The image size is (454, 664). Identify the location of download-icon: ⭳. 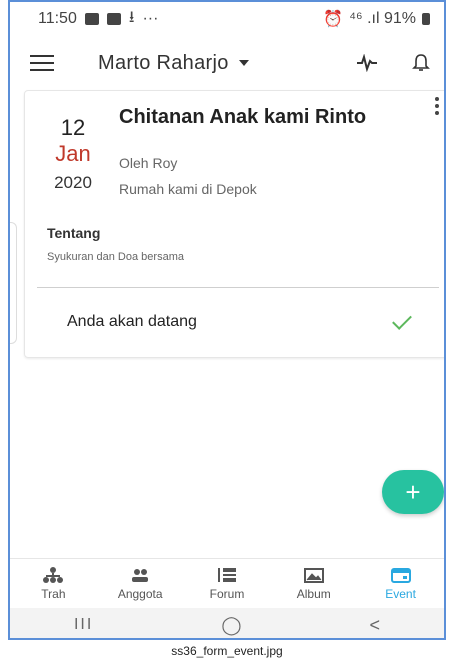
(131, 17).